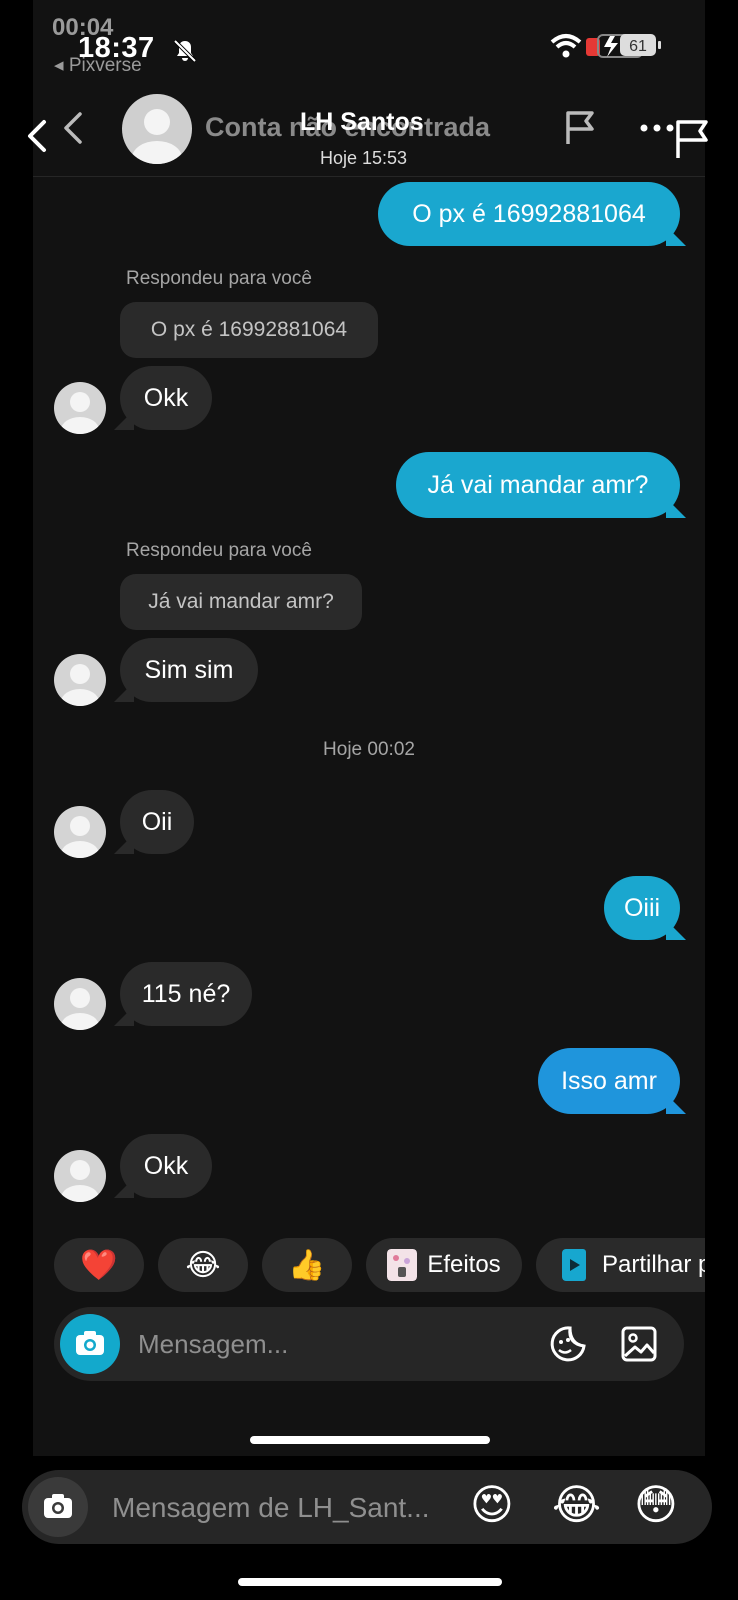 The width and height of the screenshot is (738, 1600). What do you see at coordinates (692, 139) in the screenshot?
I see `report-flag-icon` at bounding box center [692, 139].